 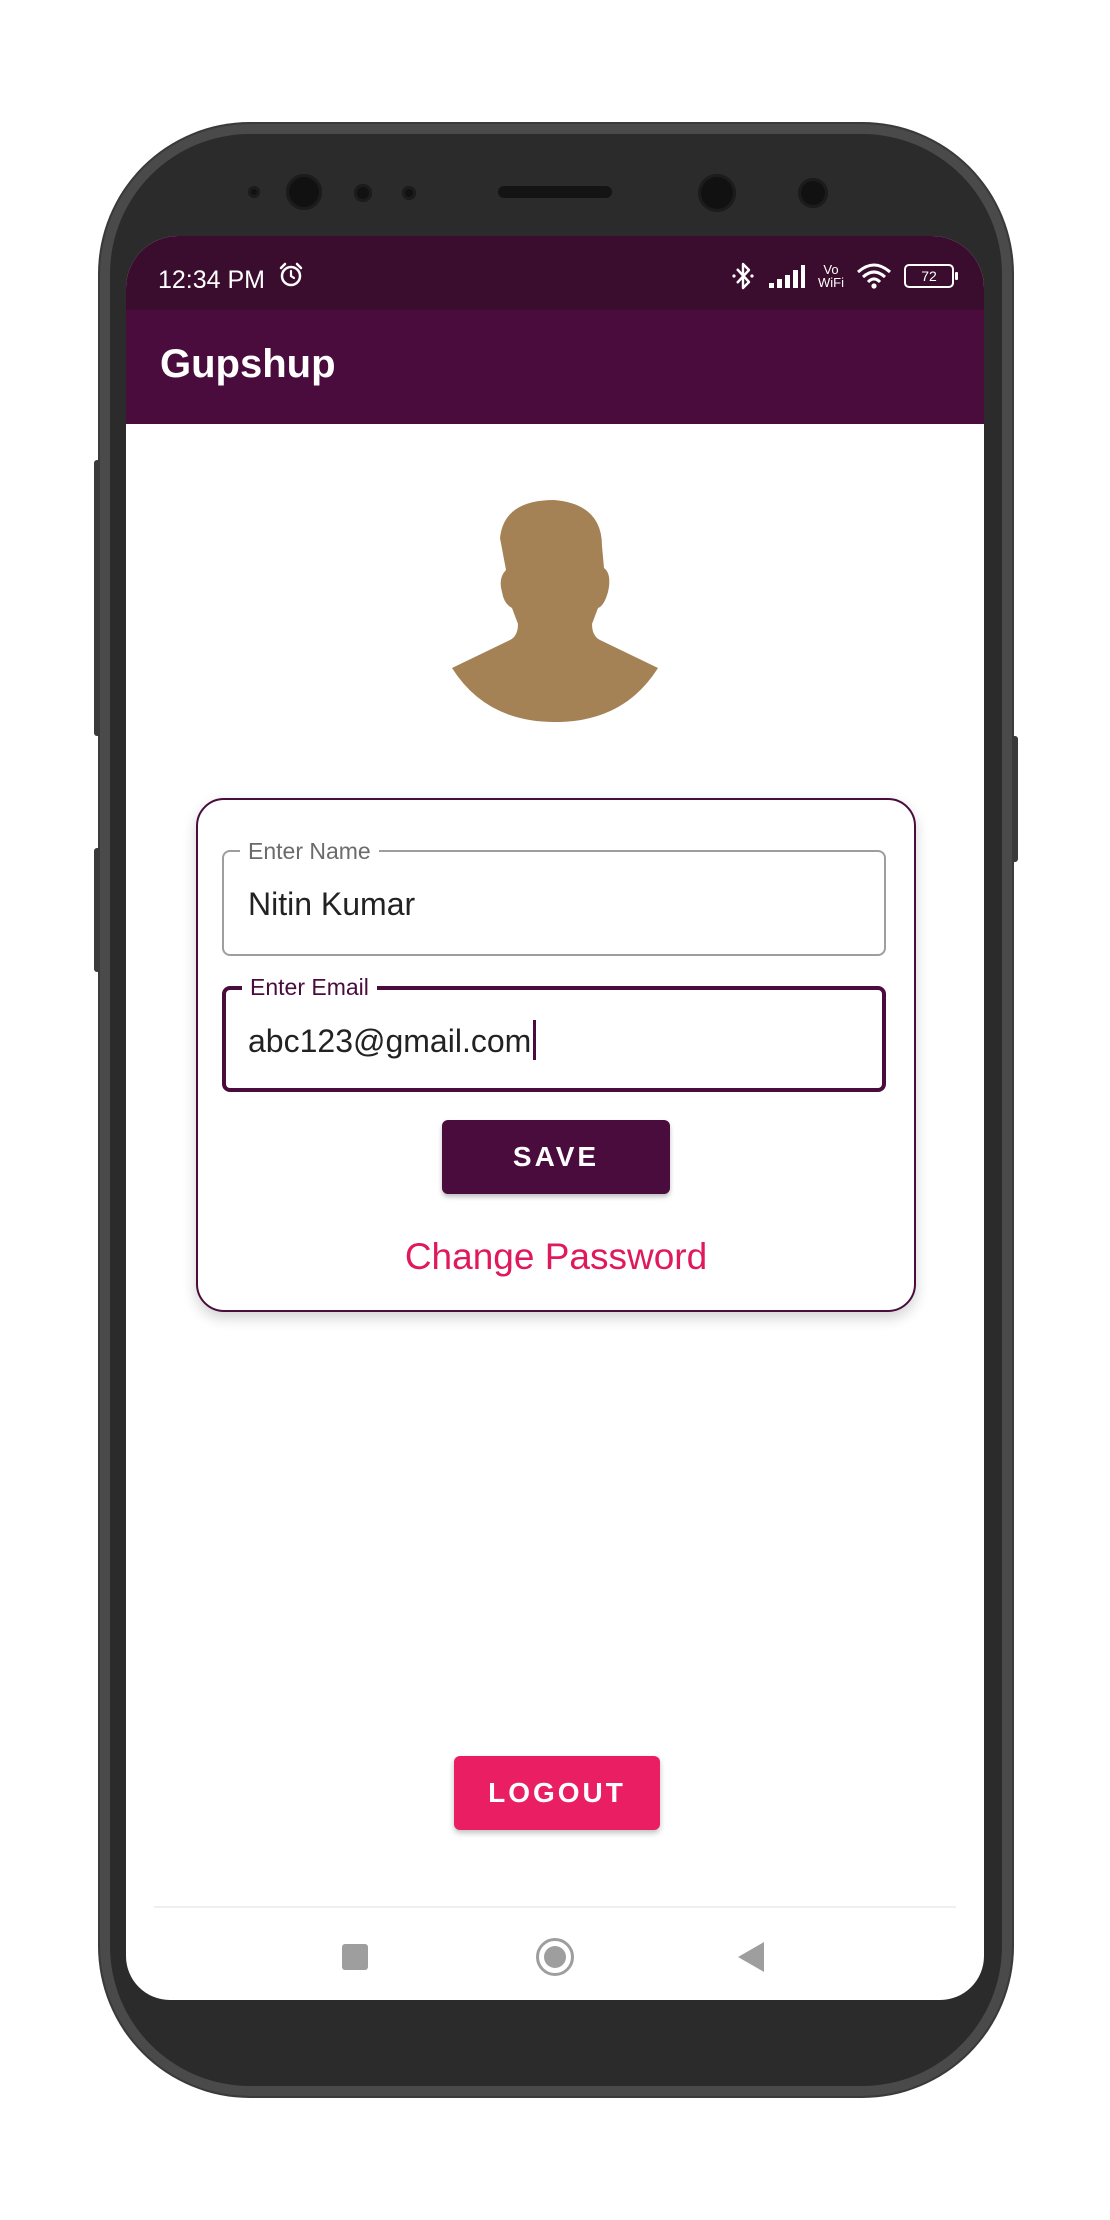 What do you see at coordinates (304, 192) in the screenshot?
I see `front-camera` at bounding box center [304, 192].